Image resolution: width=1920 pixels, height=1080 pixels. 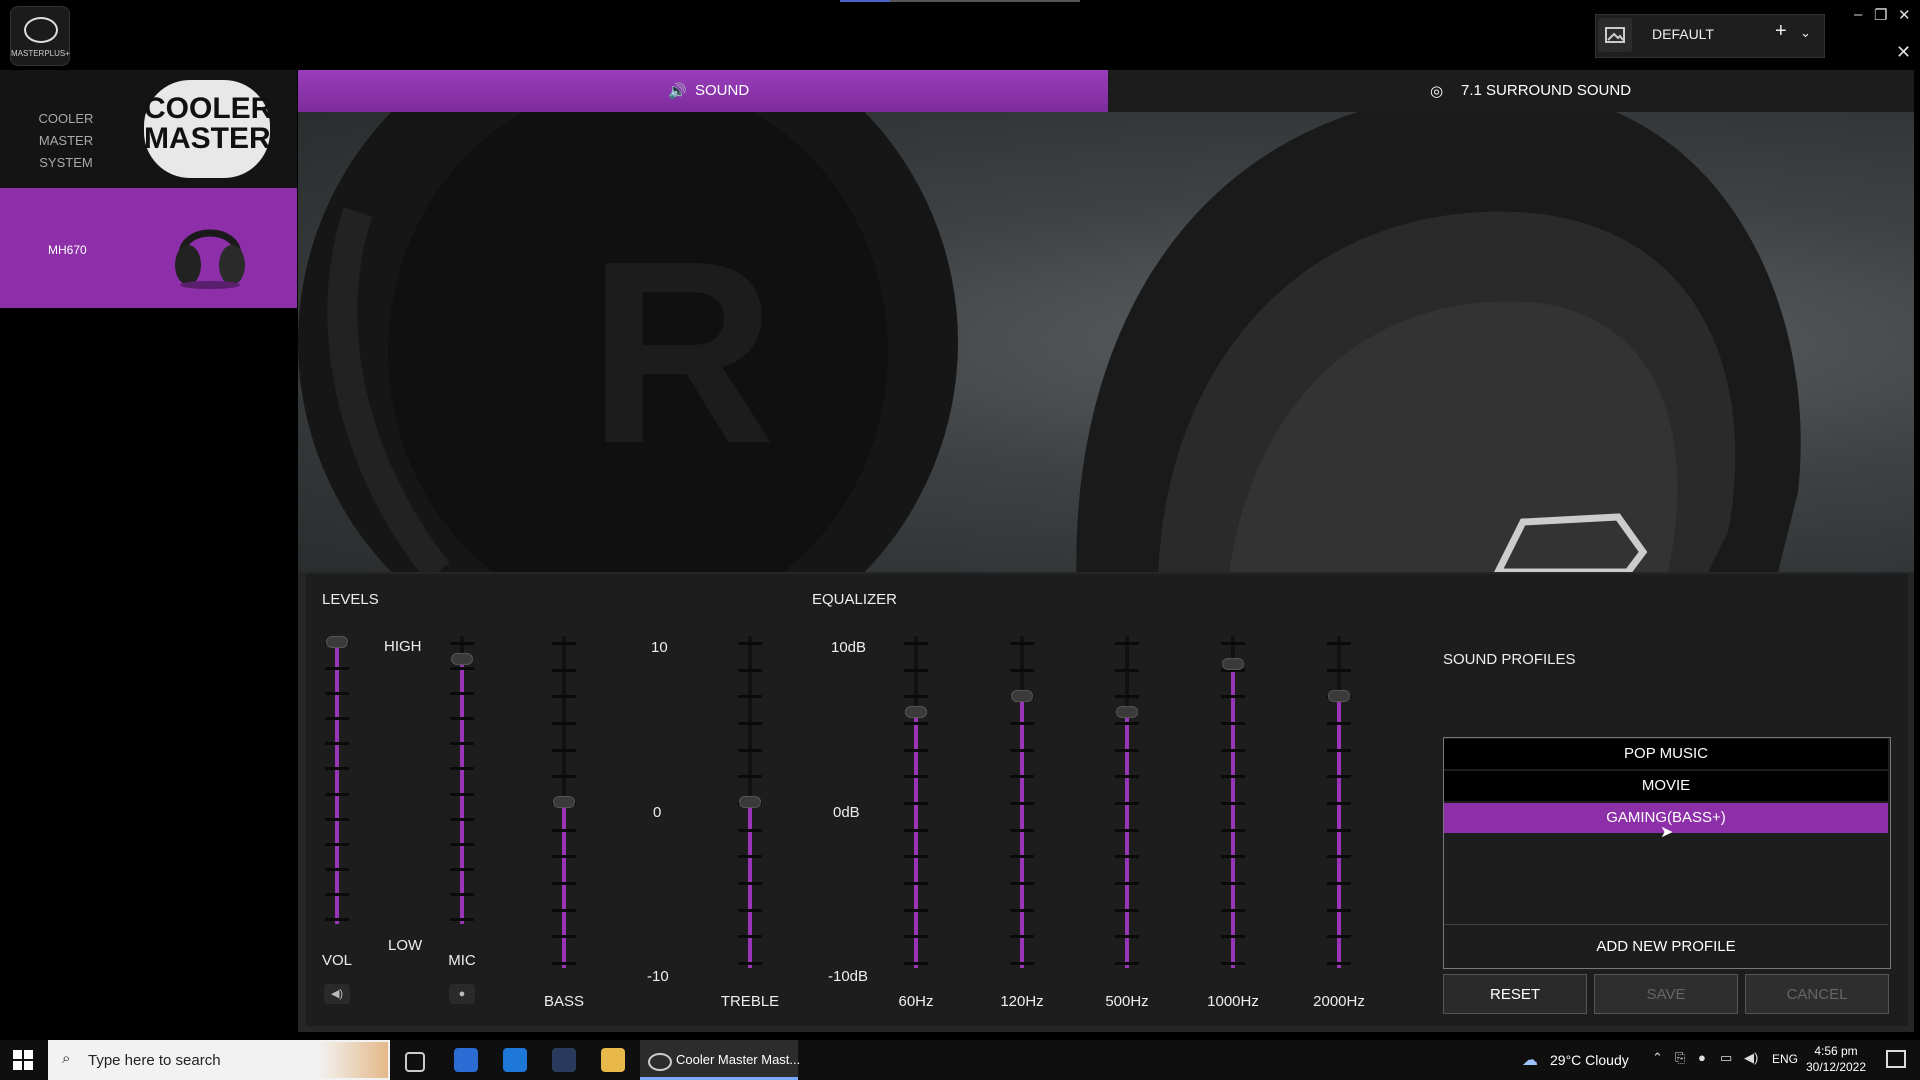 What do you see at coordinates (613, 1060) in the screenshot?
I see `file-explorer-icon` at bounding box center [613, 1060].